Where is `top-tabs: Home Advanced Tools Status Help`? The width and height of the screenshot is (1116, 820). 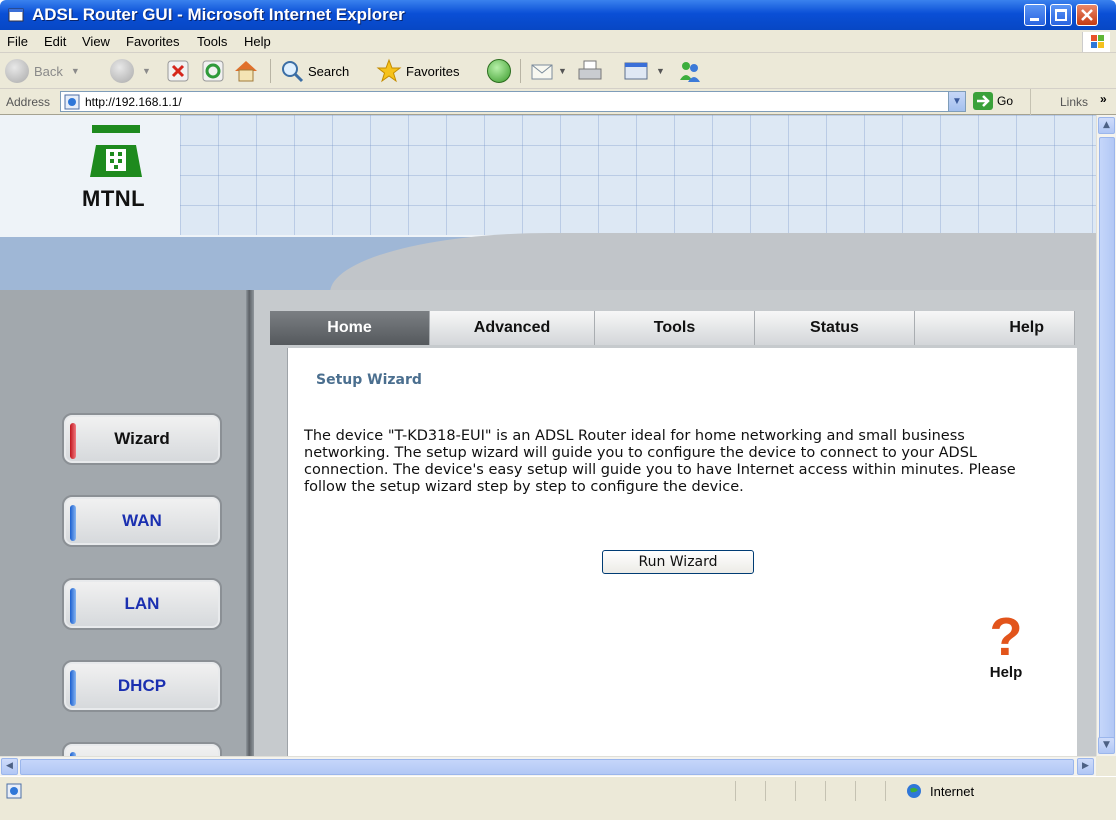 top-tabs: Home Advanced Tools Status Help is located at coordinates (680, 328).